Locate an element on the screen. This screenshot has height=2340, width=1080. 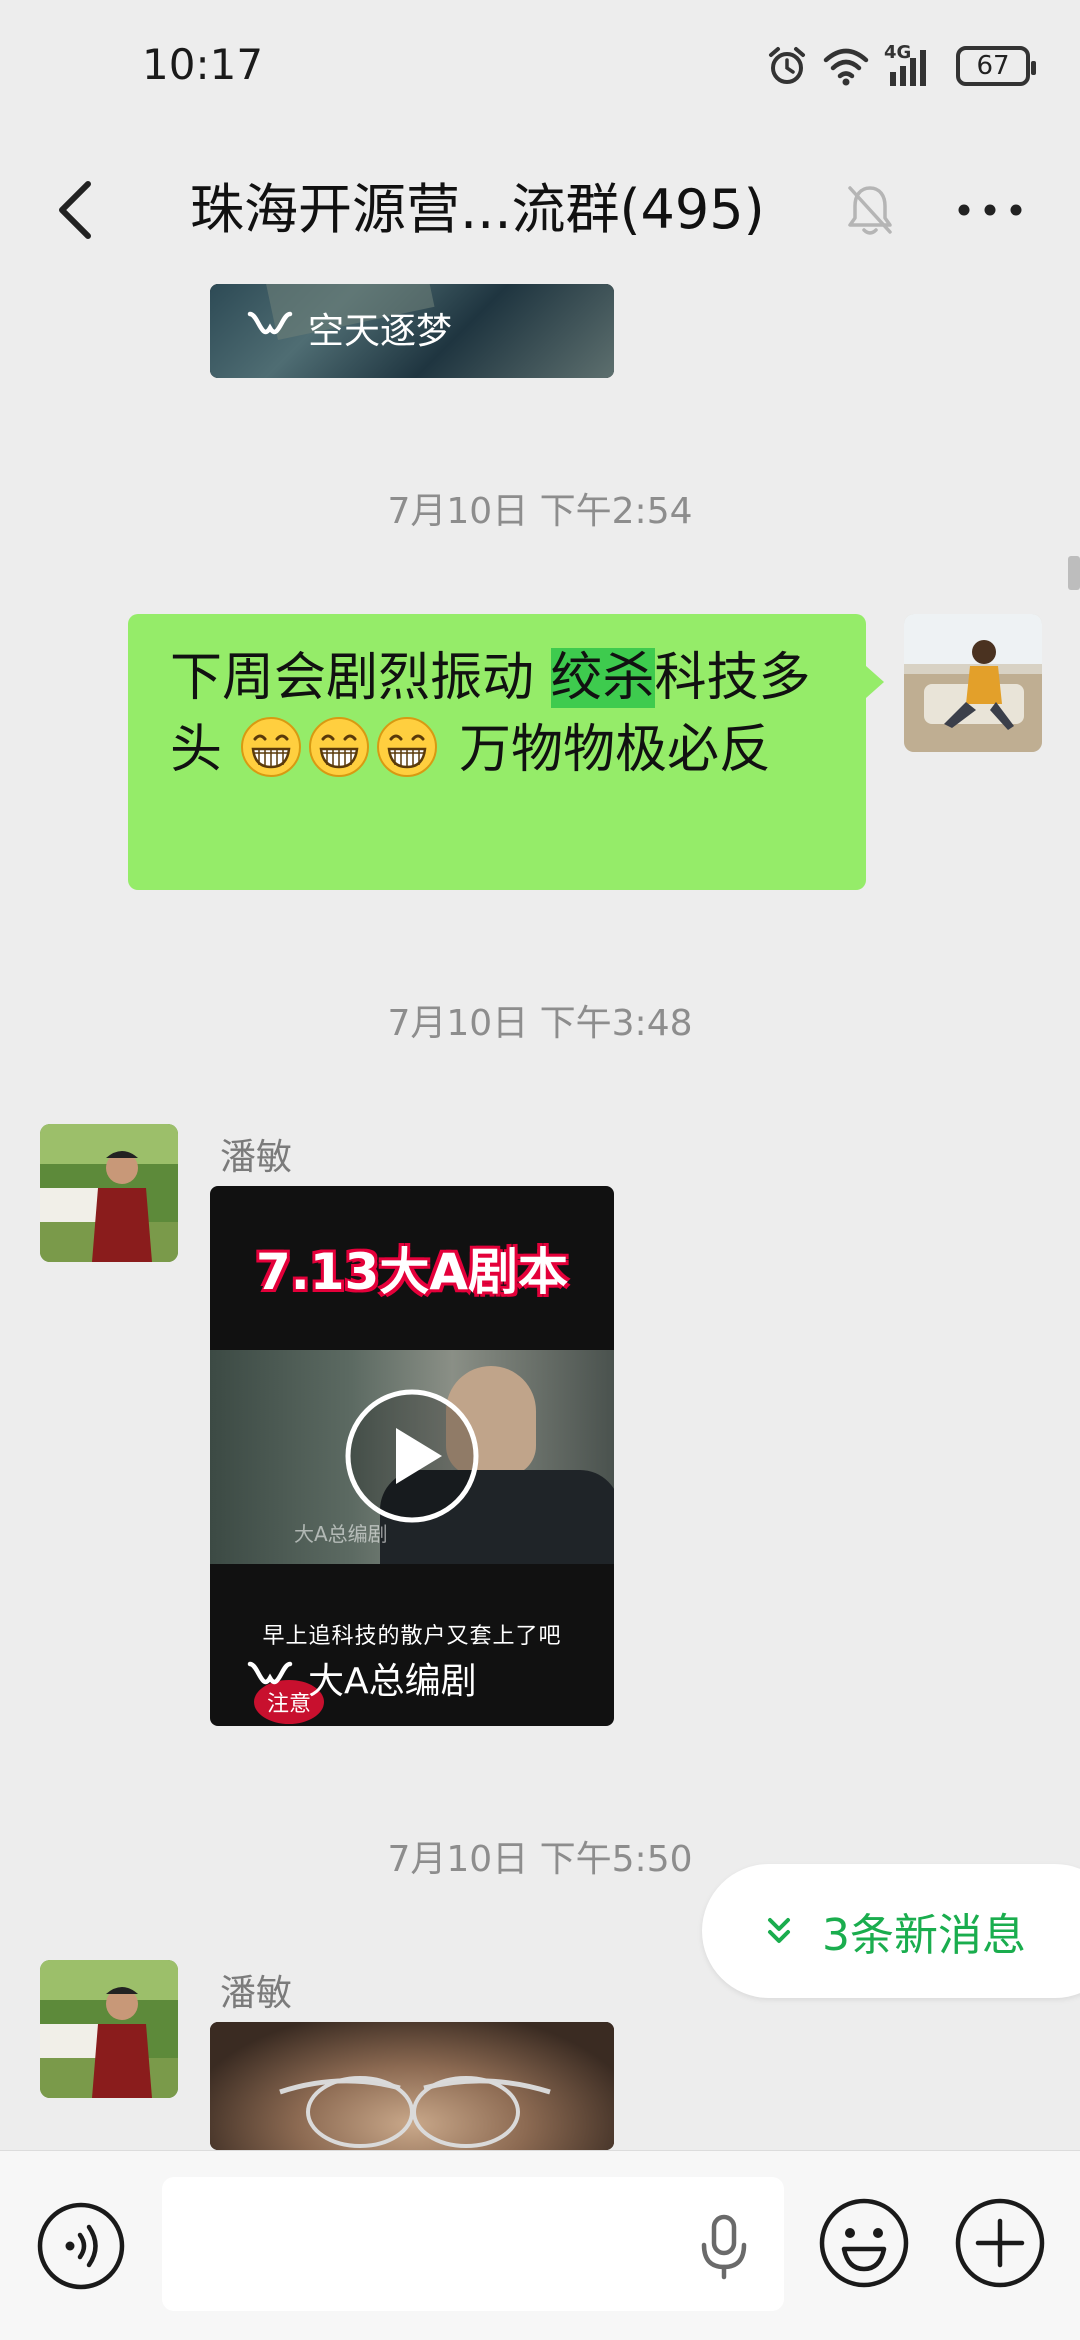
emoji-icon is located at coordinates (864, 2243).